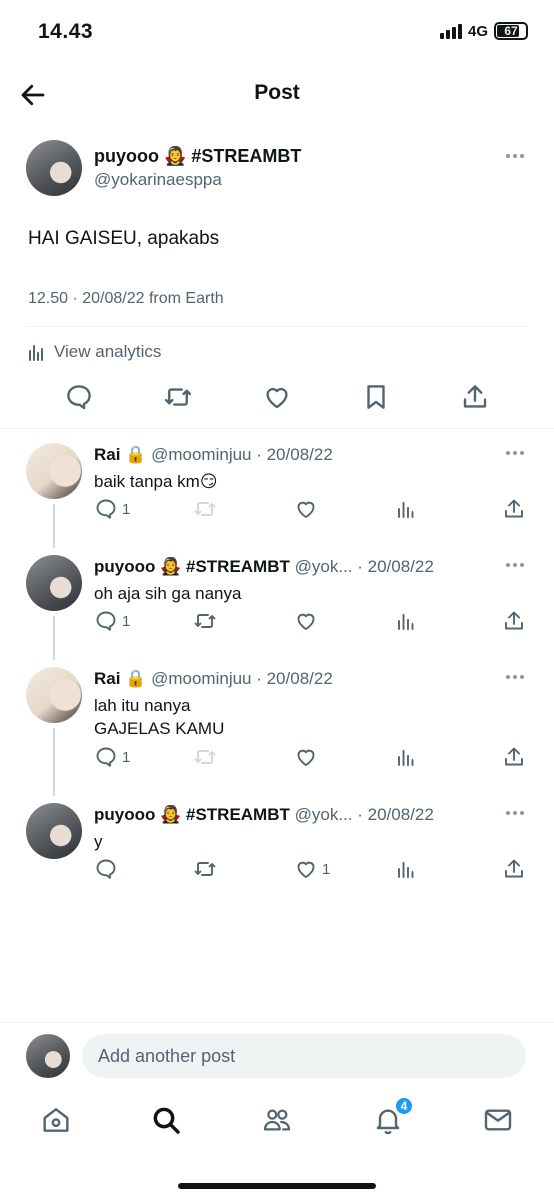 This screenshot has width=554, height=1200. What do you see at coordinates (159, 728) in the screenshot?
I see `reply-line: GAJELAS KAMU` at bounding box center [159, 728].